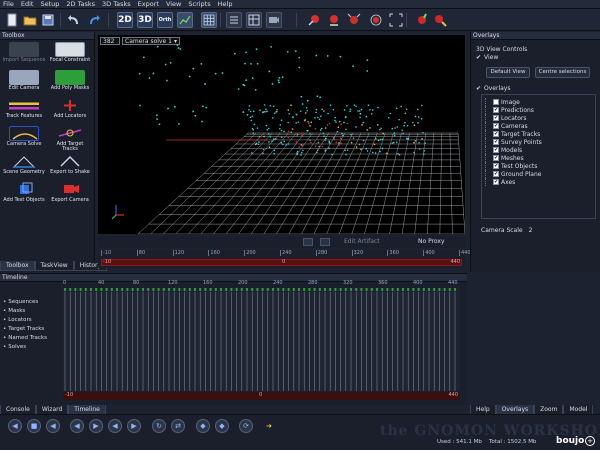  Describe the element at coordinates (254, 20) in the screenshot. I see `table-icon` at that location.